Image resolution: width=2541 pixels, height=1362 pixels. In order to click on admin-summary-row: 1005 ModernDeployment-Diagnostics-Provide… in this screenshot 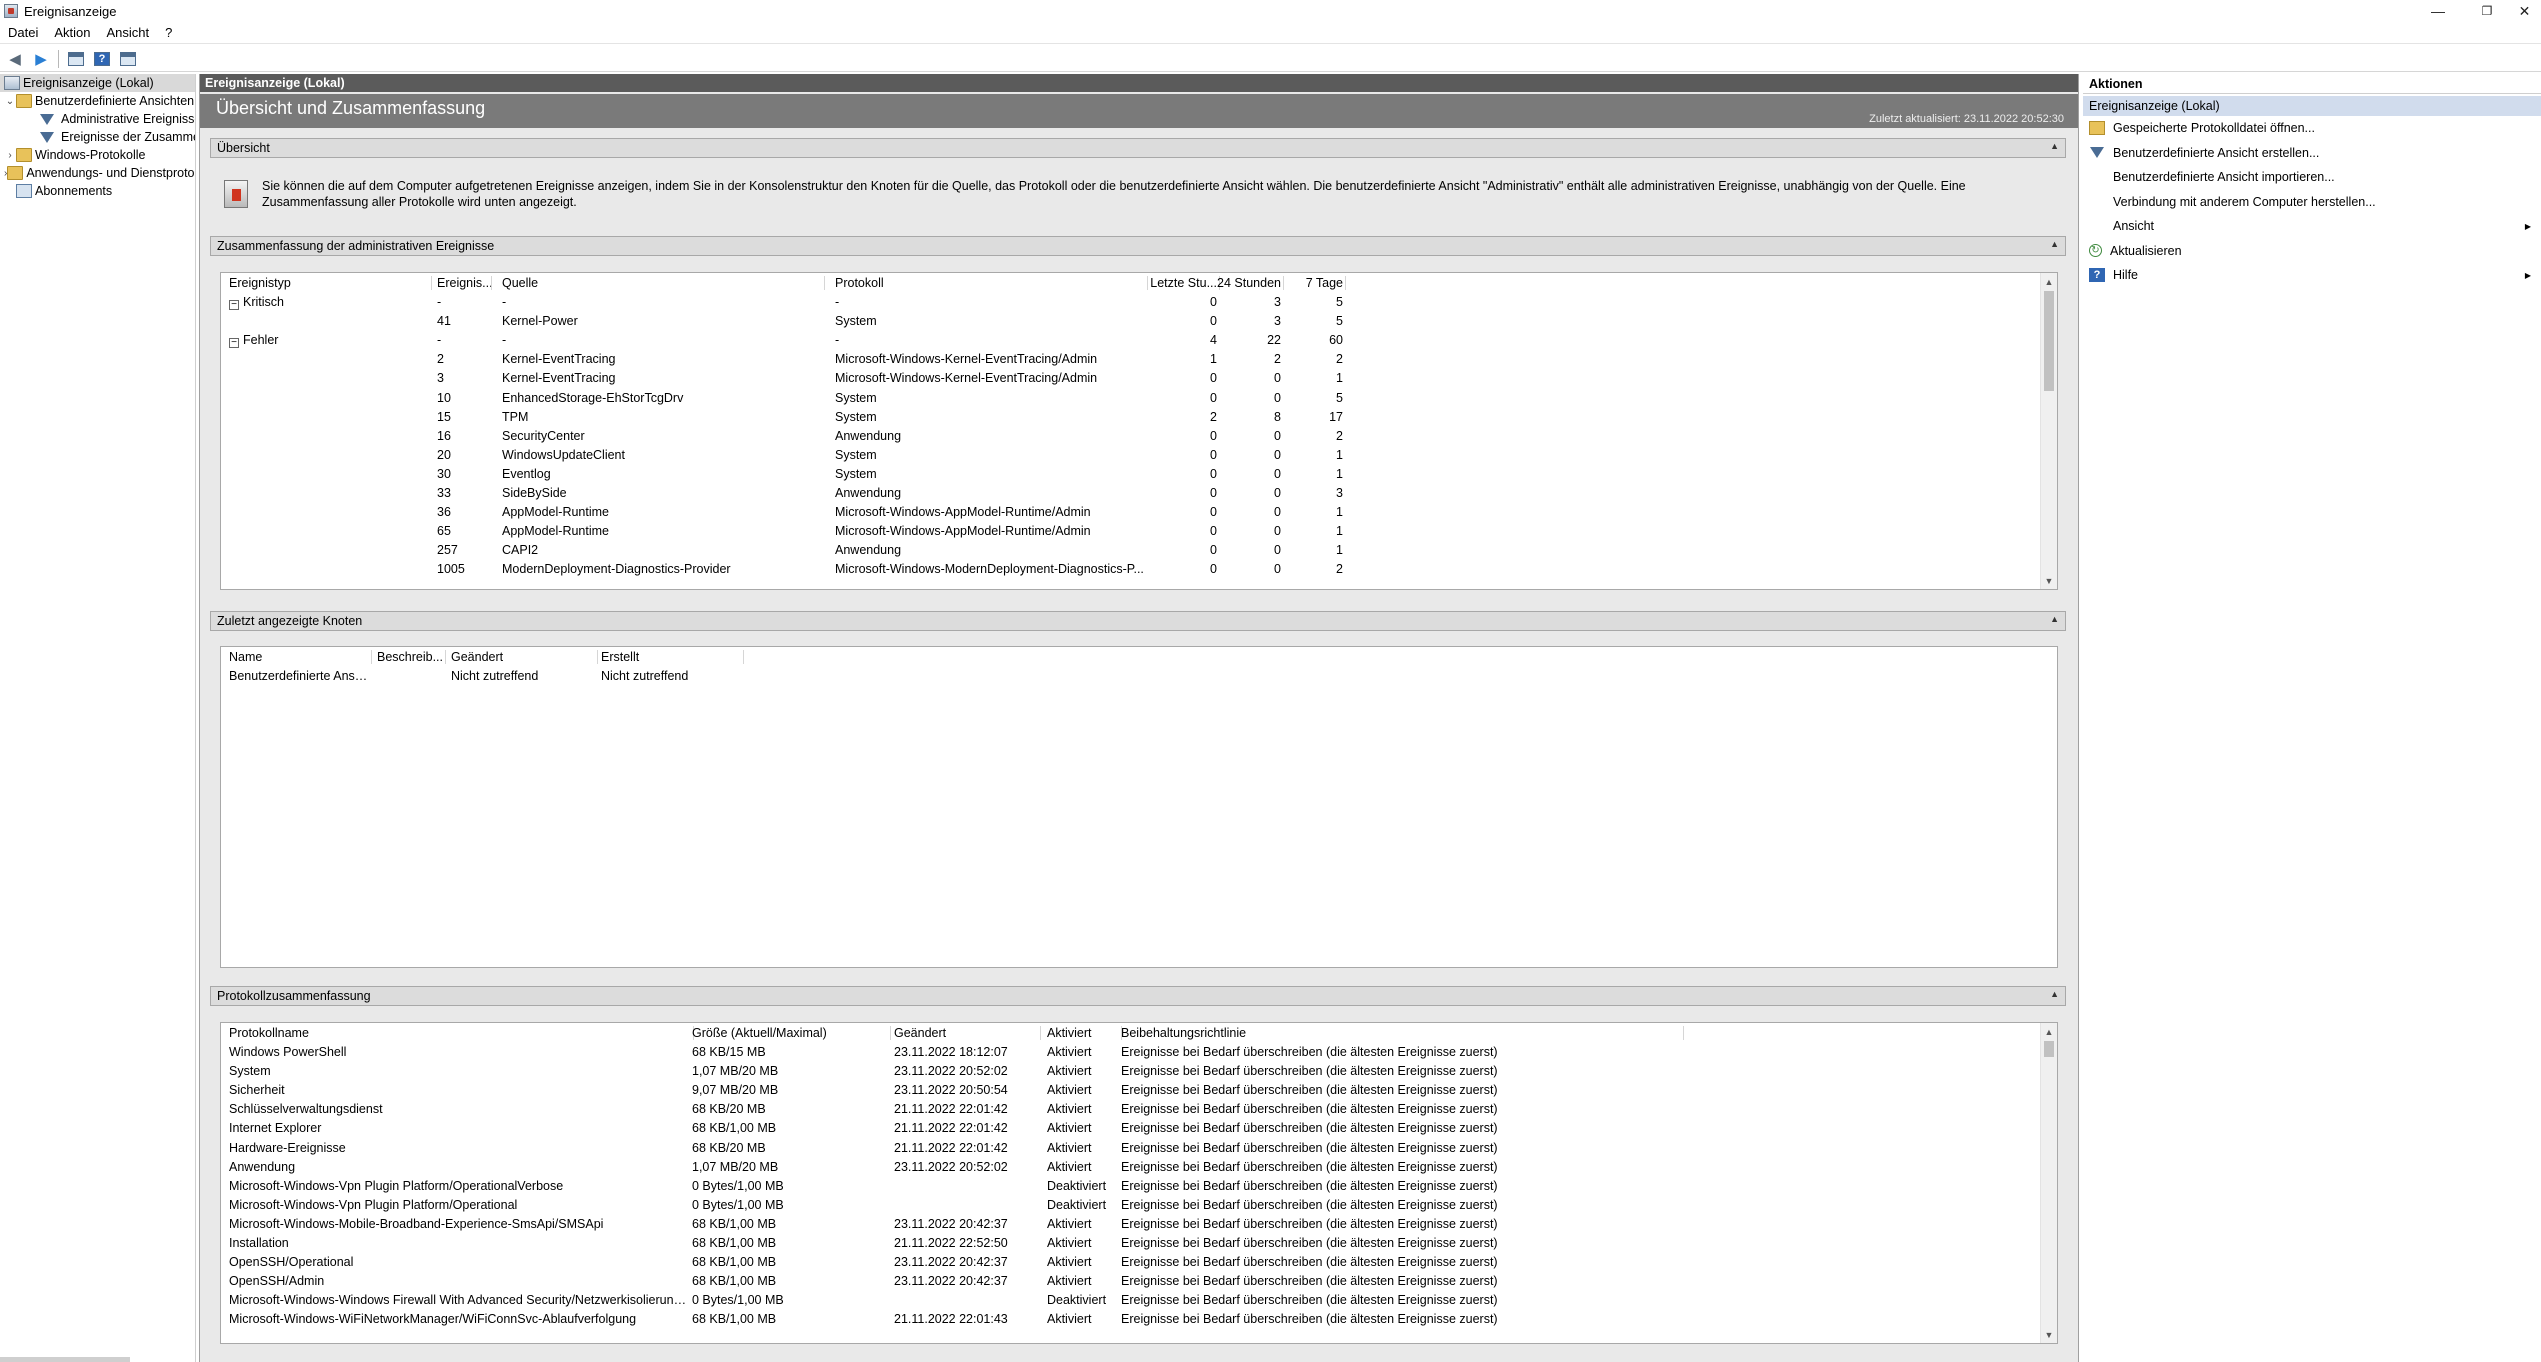, I will do `click(1139, 569)`.